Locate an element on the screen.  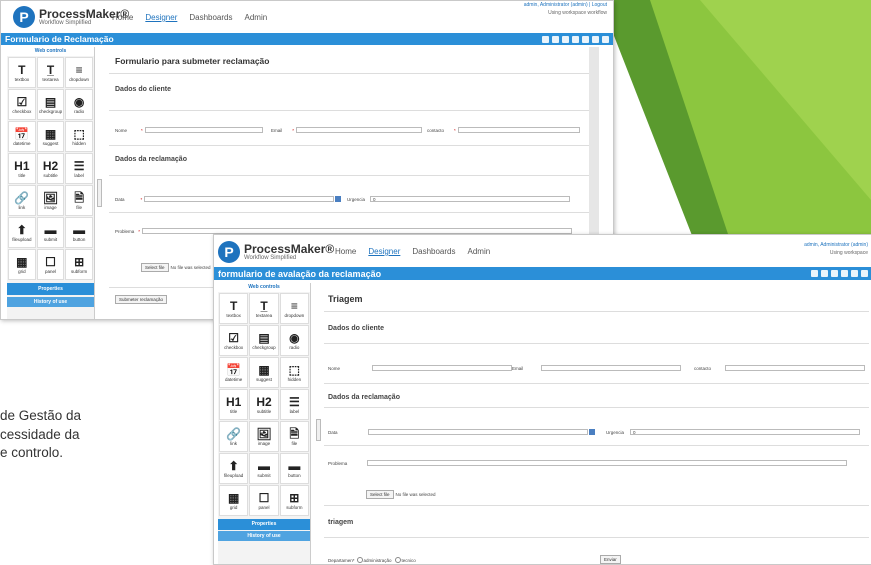
back-urgencia-select: 0 is located at coordinates (470, 199).